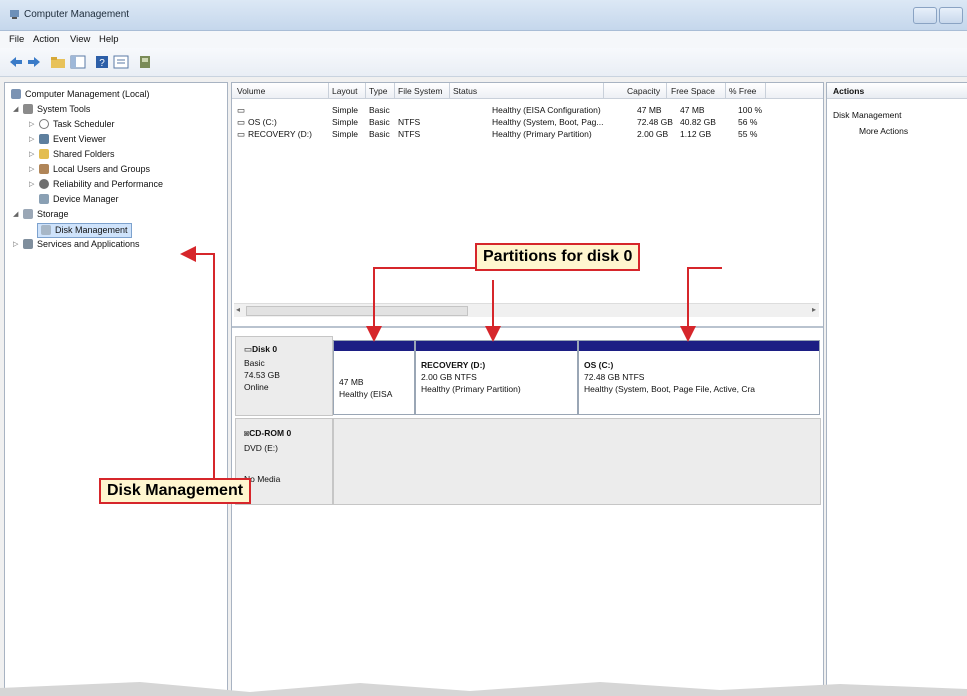 This screenshot has width=967, height=696. What do you see at coordinates (526, 310) in the screenshot?
I see `horizontal-scrollbar: ◂ ▸` at bounding box center [526, 310].